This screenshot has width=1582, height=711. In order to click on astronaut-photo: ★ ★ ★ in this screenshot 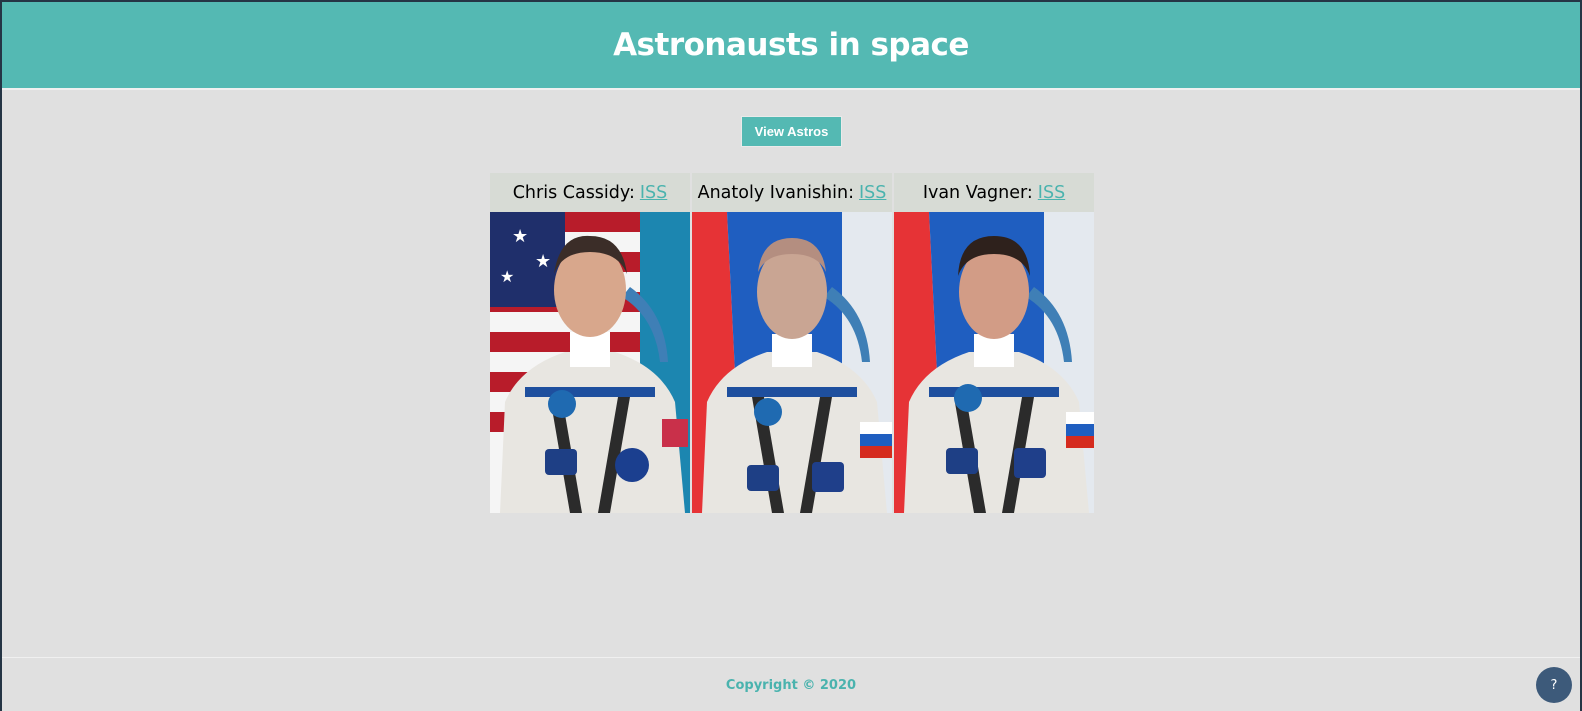, I will do `click(590, 362)`.